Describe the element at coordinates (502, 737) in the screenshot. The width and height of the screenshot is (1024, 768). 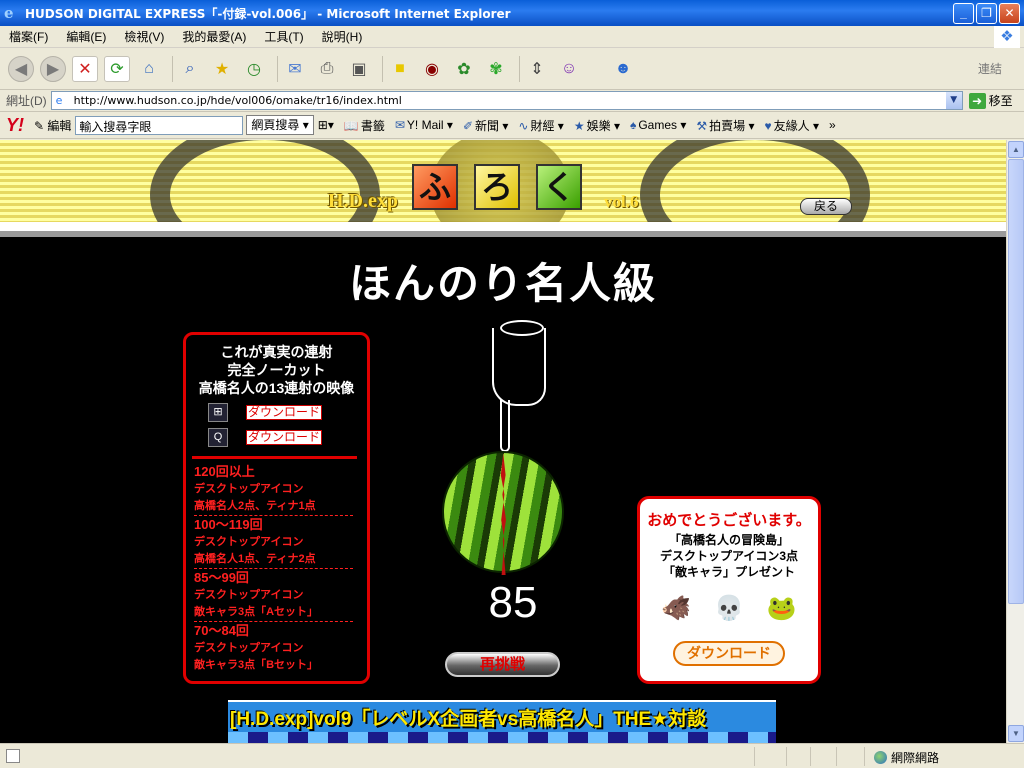
I see `banner-stripe` at that location.